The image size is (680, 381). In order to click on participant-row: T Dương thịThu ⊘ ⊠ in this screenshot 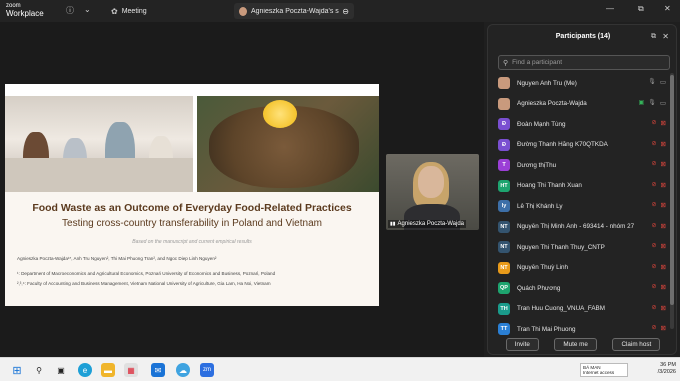, I will do `click(579, 165)`.